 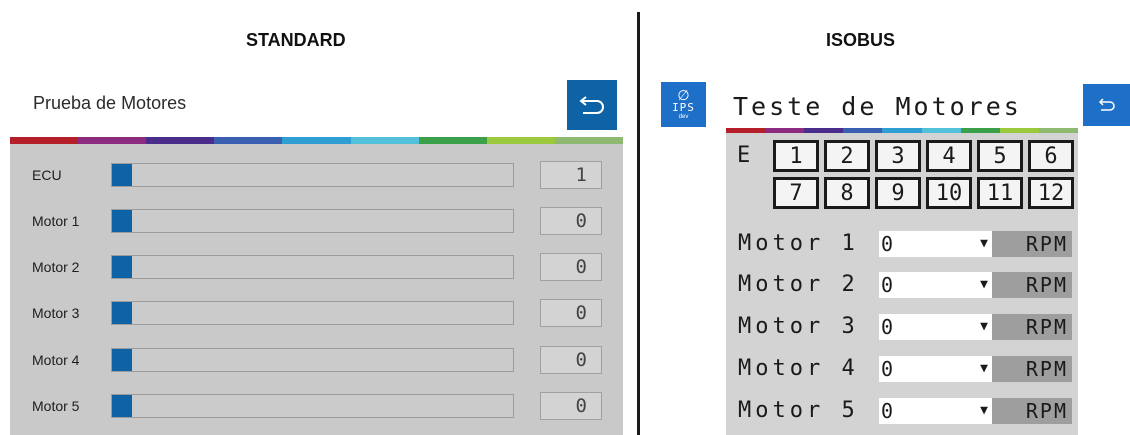 What do you see at coordinates (744, 155) in the screenshot?
I see `ecu-label: E` at bounding box center [744, 155].